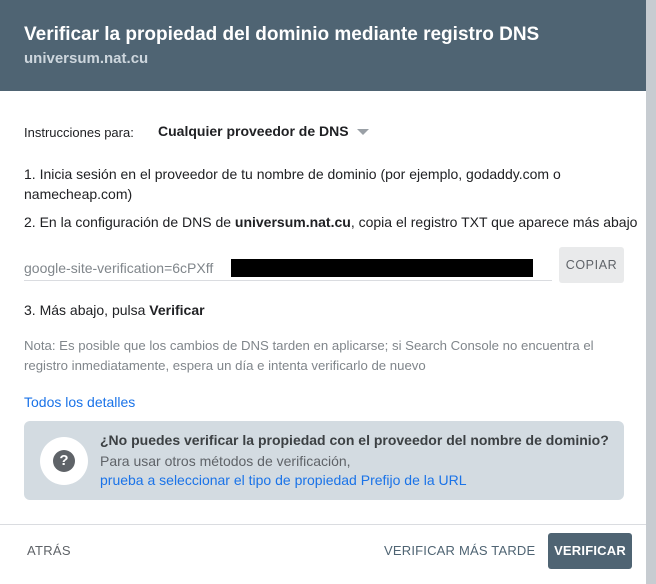 This screenshot has height=584, width=656. I want to click on back-button: ATRÁS, so click(49, 550).